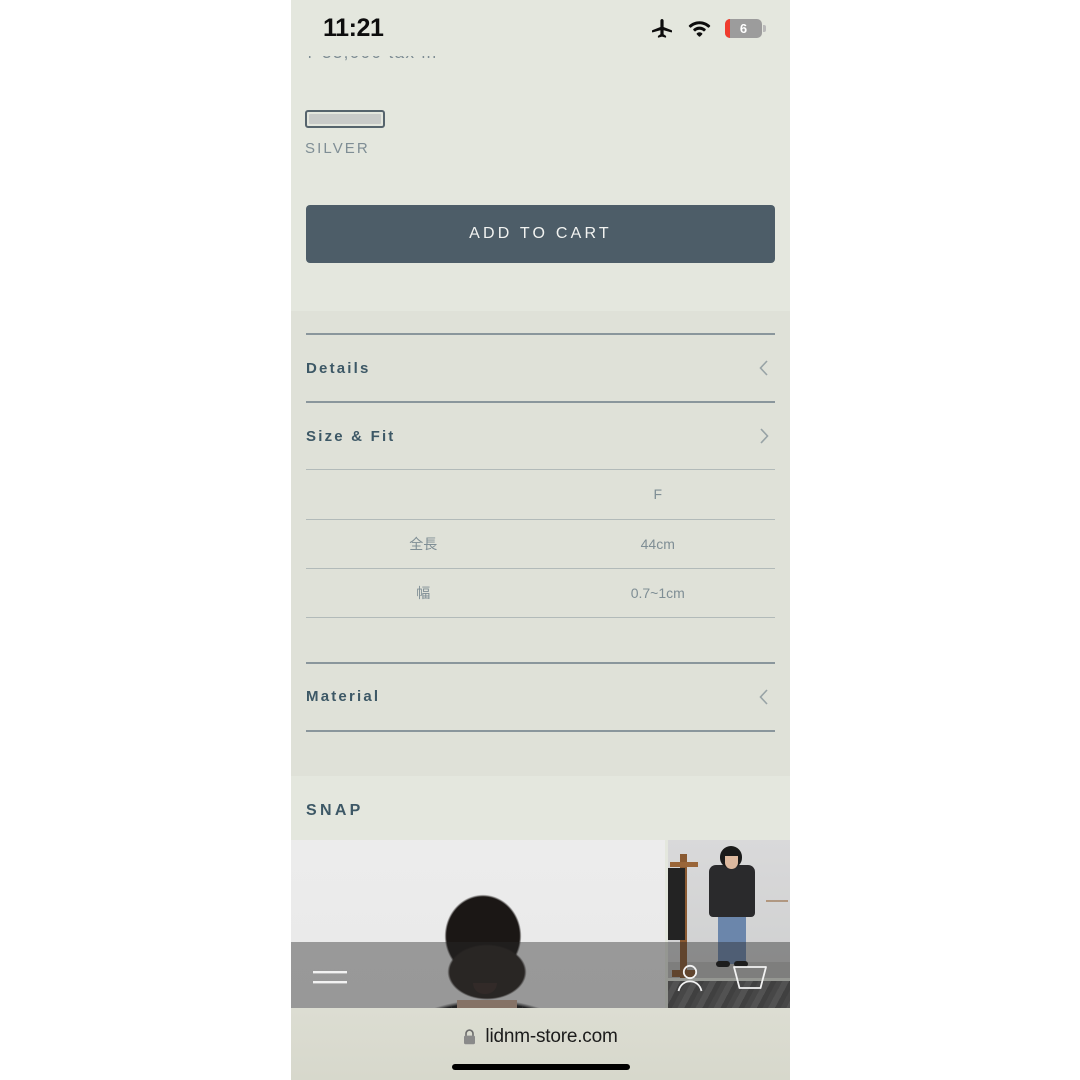 Image resolution: width=1080 pixels, height=1080 pixels. I want to click on status-bar-indicators: 6, so click(708, 28).